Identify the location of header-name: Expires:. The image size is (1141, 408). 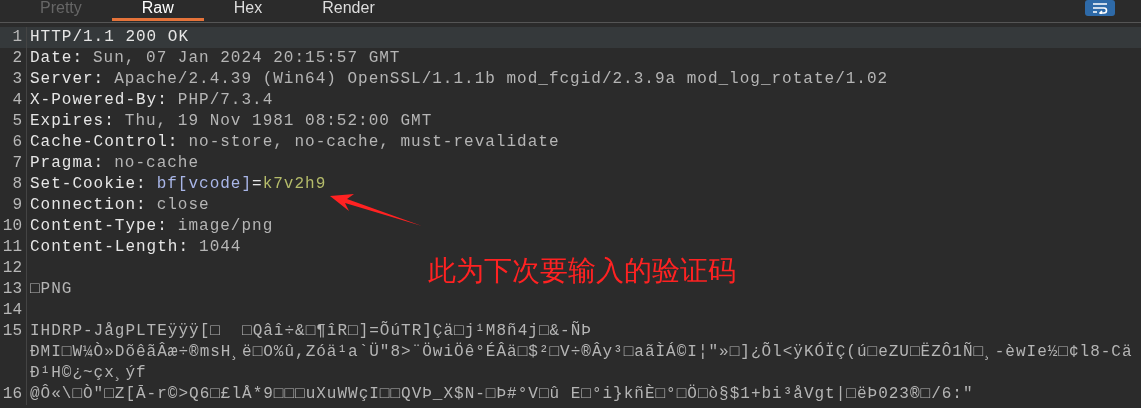
(72, 121).